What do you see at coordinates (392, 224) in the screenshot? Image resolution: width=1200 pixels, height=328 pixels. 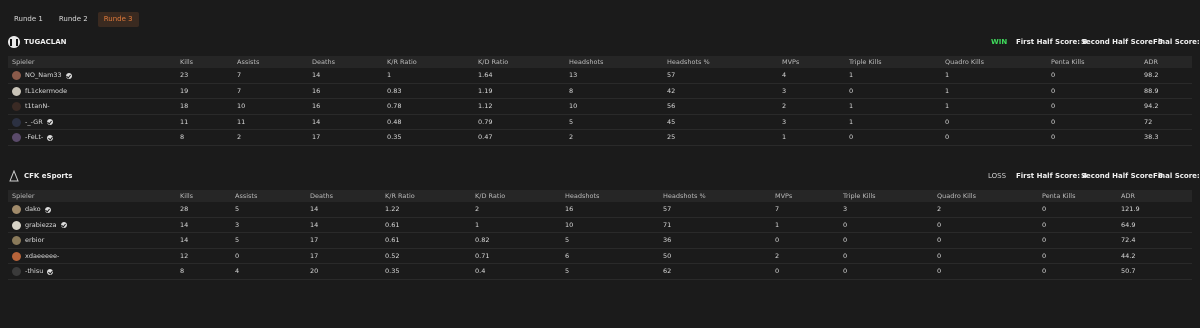 I see `stat-cell: 0.61` at bounding box center [392, 224].